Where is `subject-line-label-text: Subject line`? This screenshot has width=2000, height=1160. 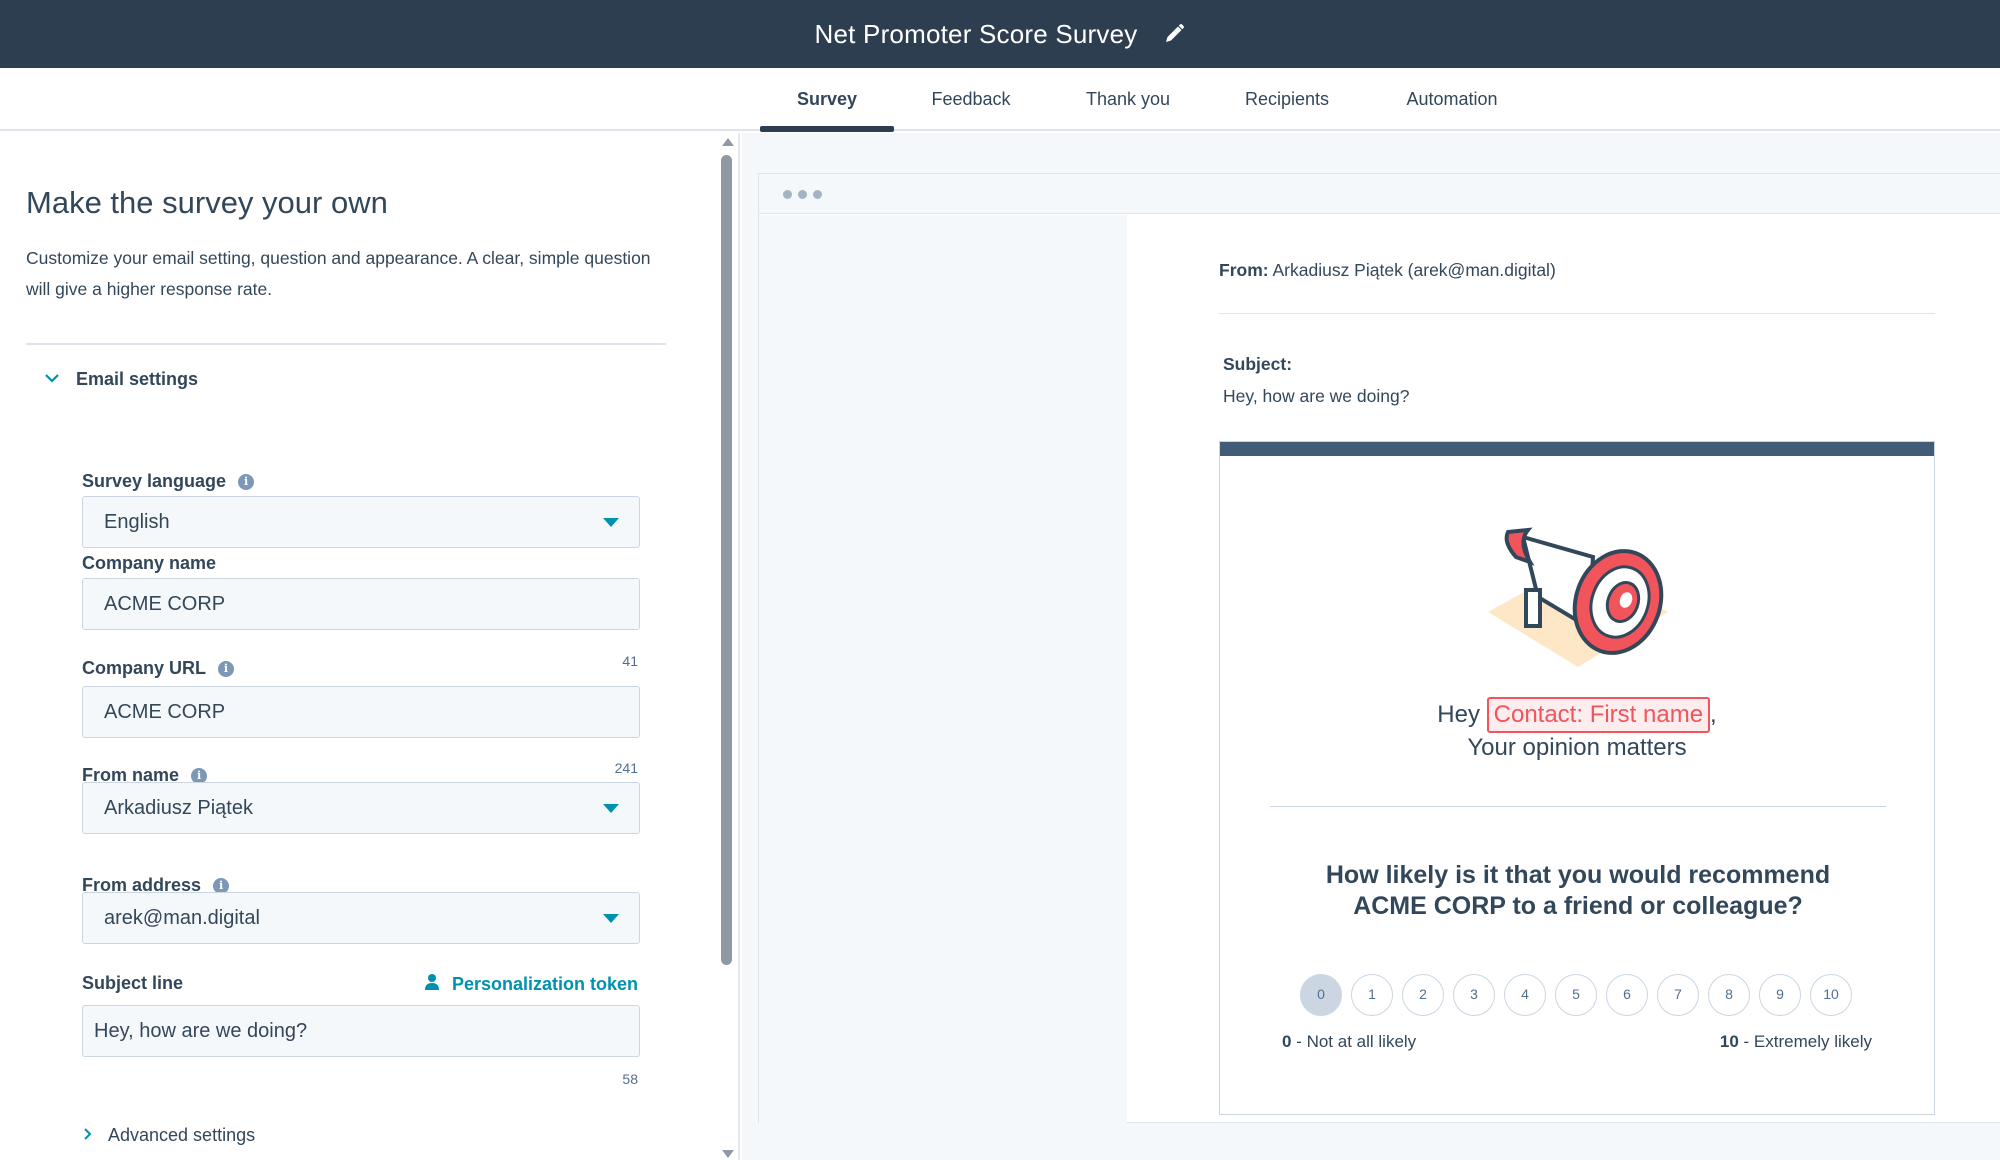 subject-line-label-text: Subject line is located at coordinates (133, 983).